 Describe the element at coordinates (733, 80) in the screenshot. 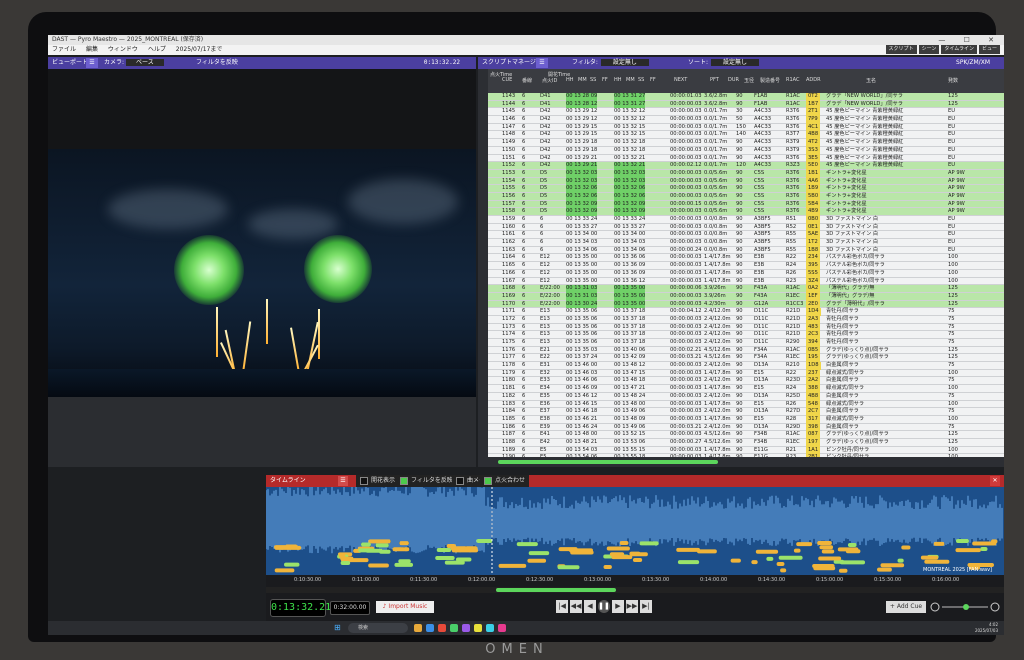

I see `col-dur: DUR` at that location.